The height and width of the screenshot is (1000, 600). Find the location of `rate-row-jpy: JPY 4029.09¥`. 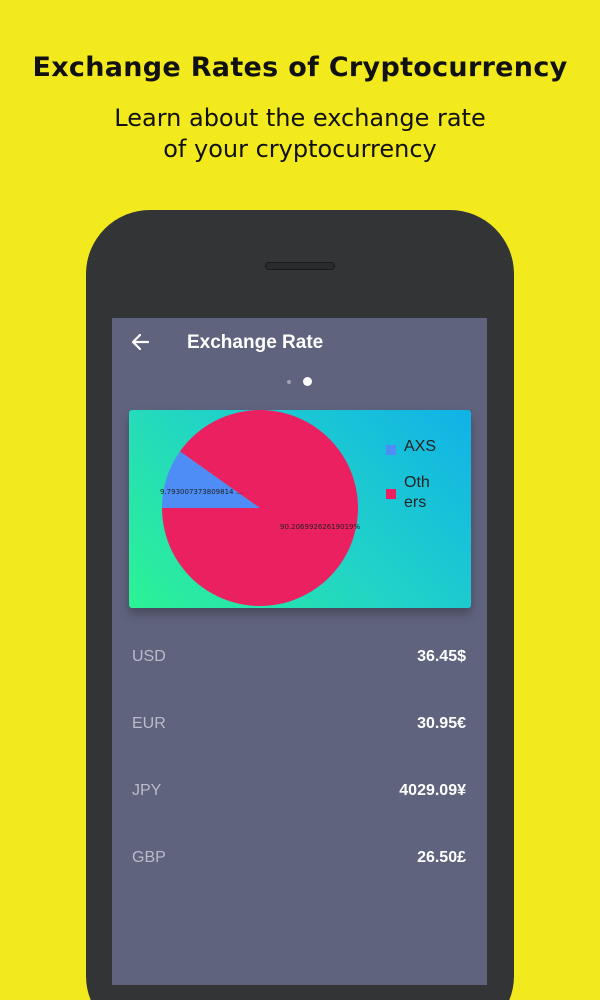

rate-row-jpy: JPY 4029.09¥ is located at coordinates (299, 792).